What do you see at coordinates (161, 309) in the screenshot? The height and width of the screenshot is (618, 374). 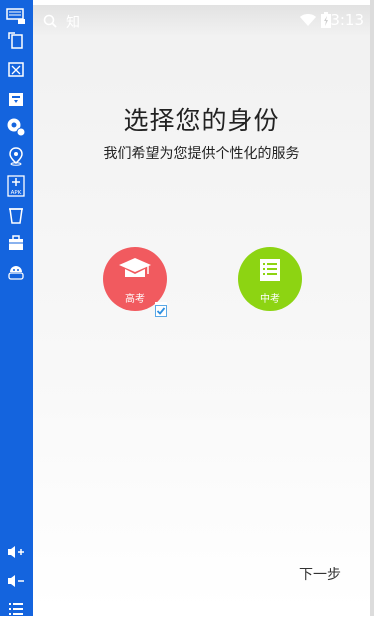 I see `selected-check-icon` at bounding box center [161, 309].